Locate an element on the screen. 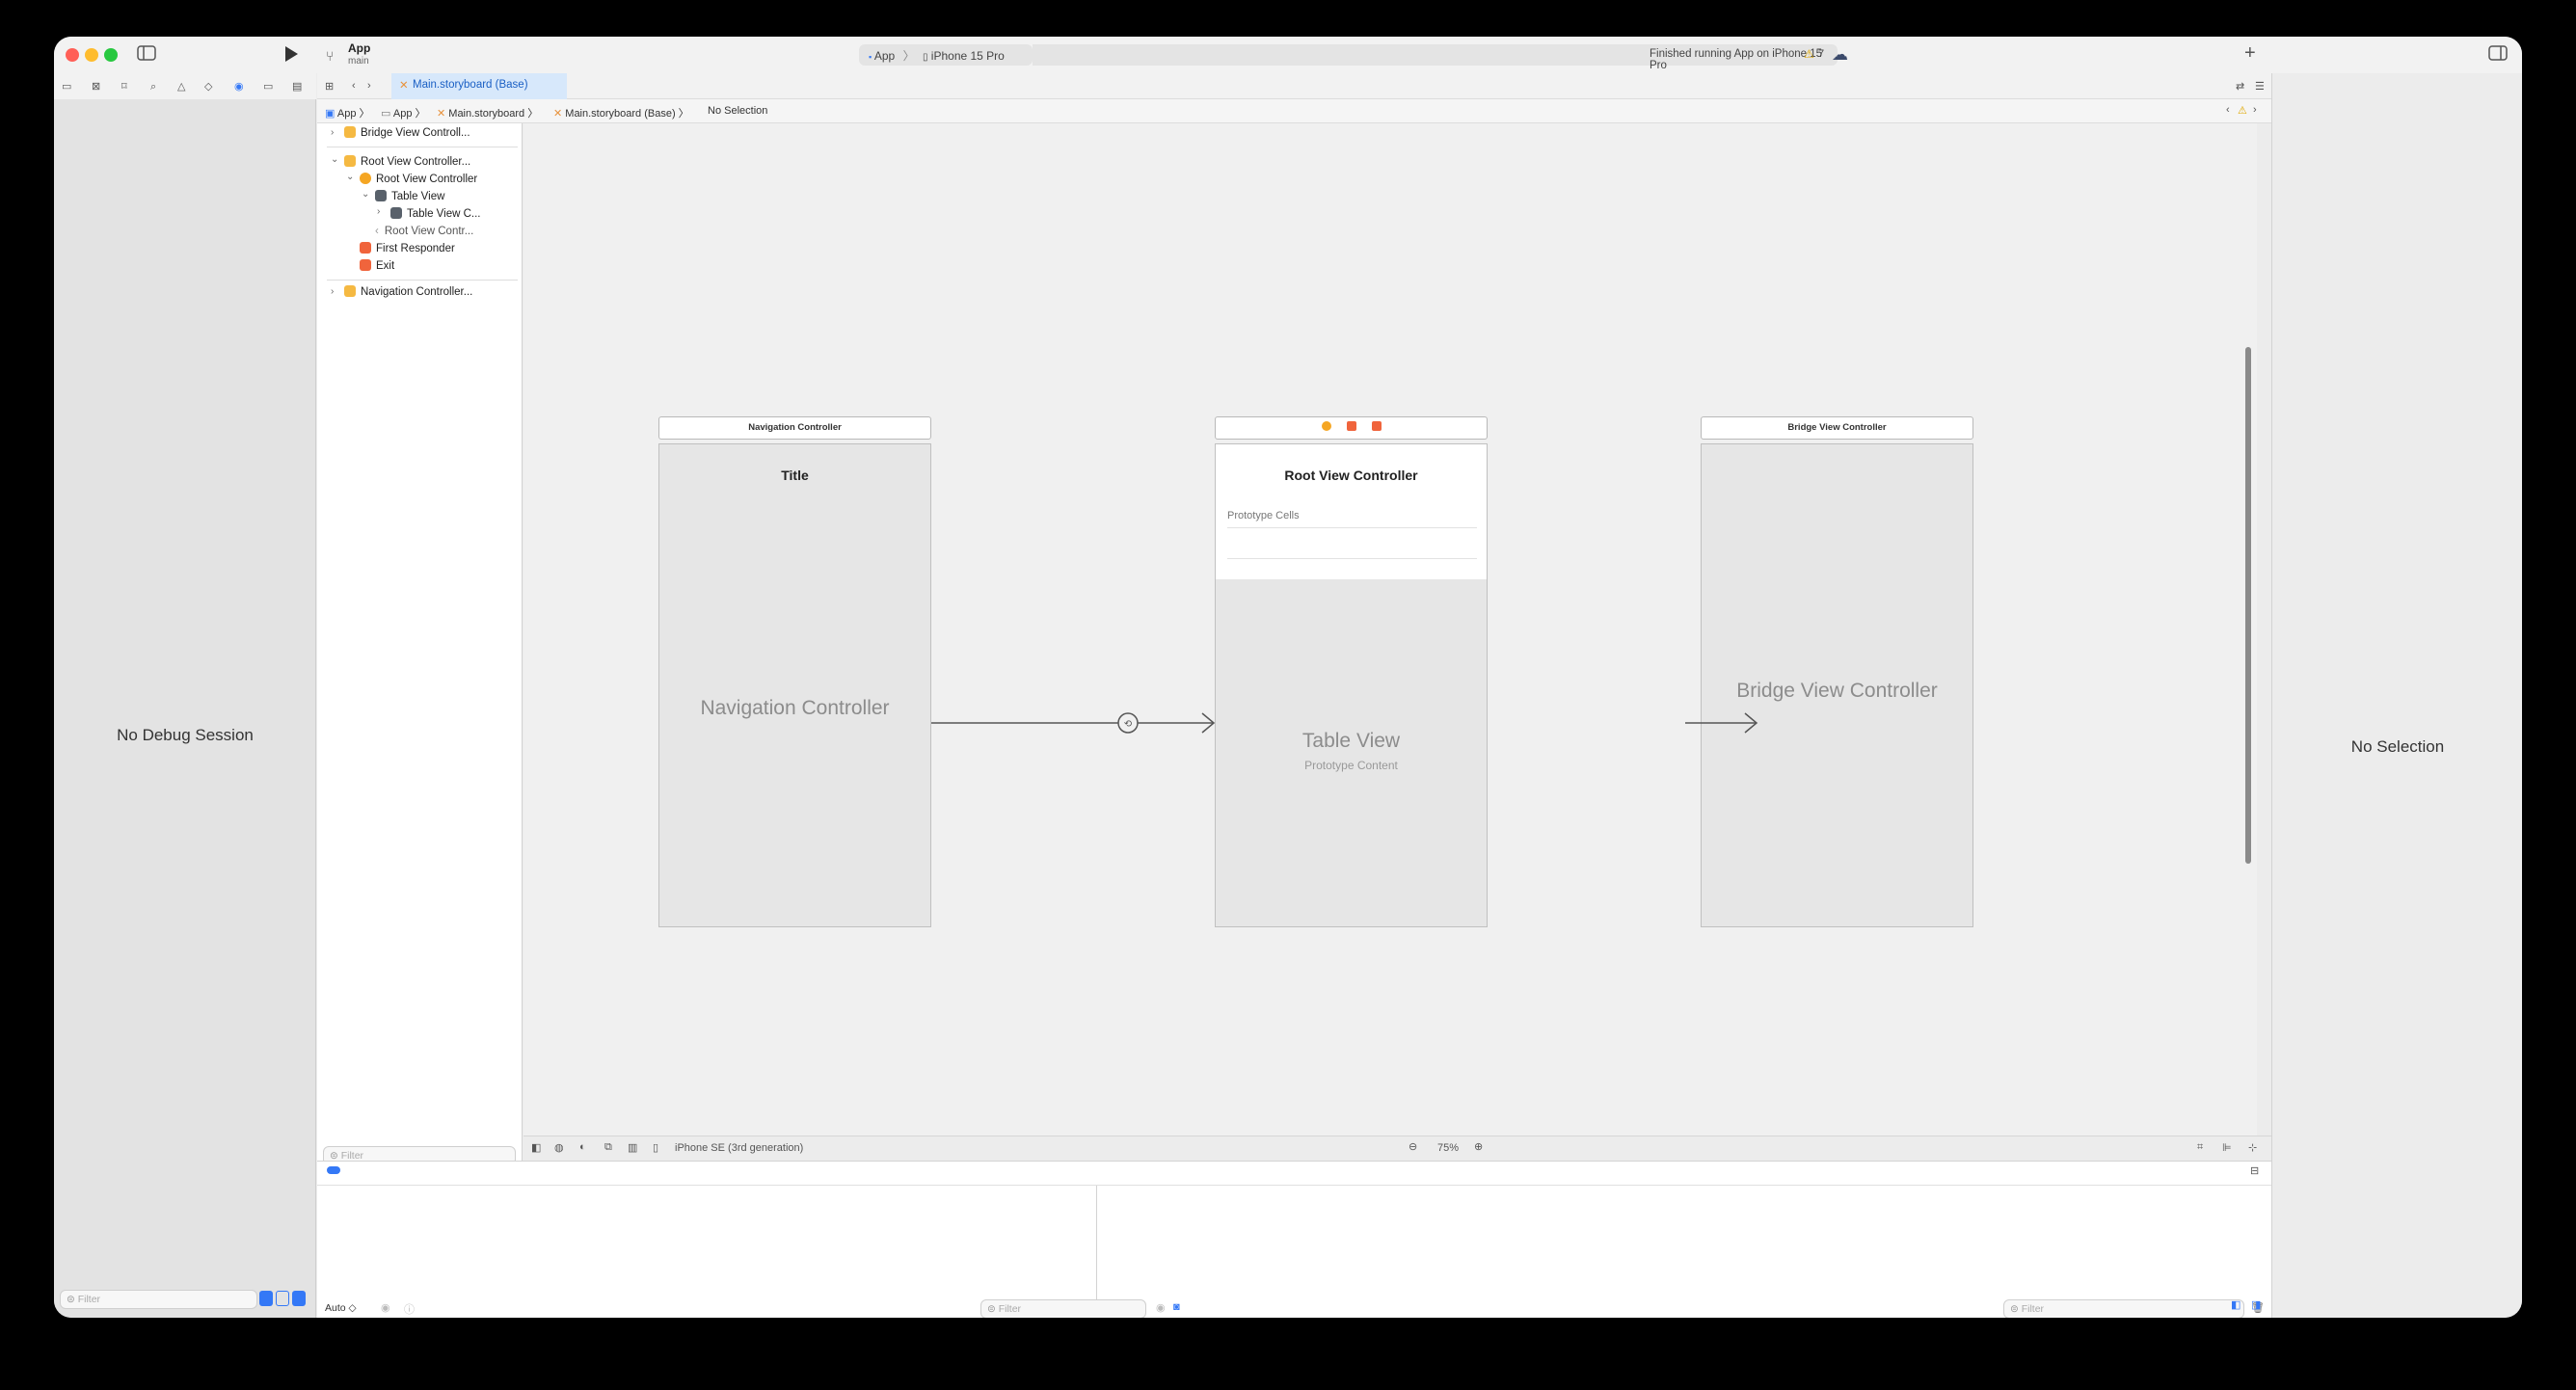 The height and width of the screenshot is (1390, 2576). hide-debug-area-icon: ⊟ is located at coordinates (2254, 1170).